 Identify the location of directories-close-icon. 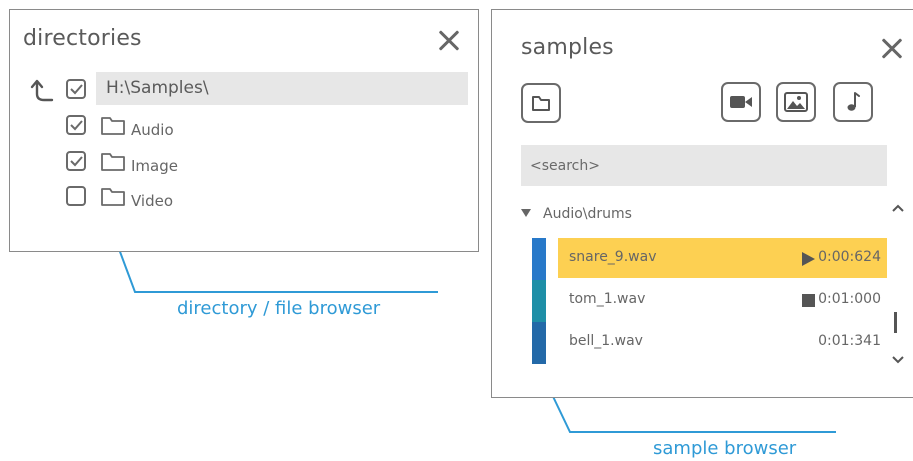
(449, 41).